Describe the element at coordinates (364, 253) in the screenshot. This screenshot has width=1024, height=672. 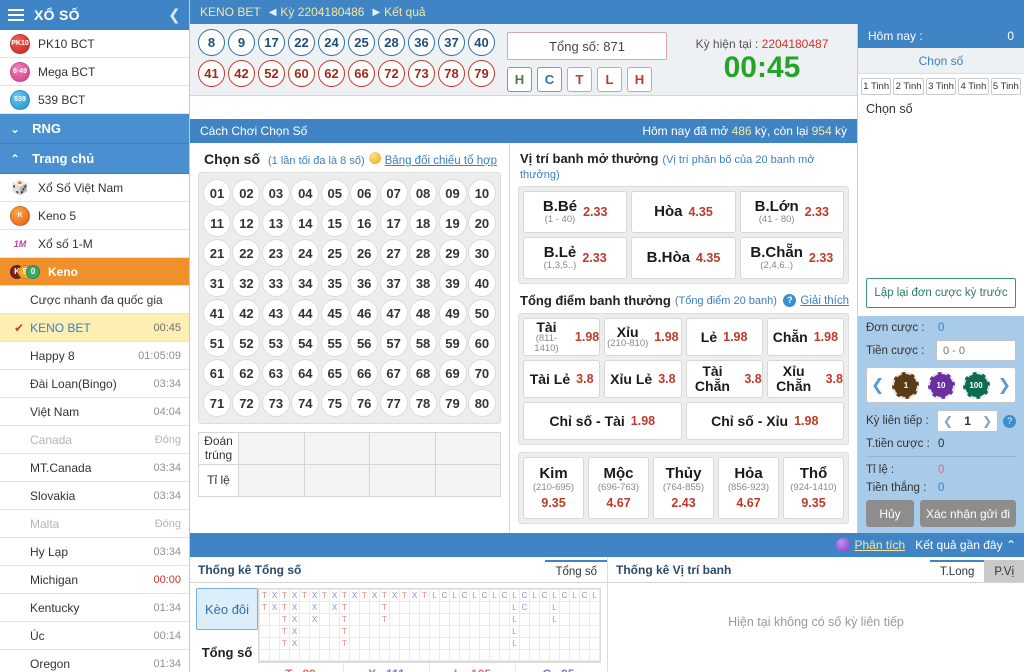
I see `number-cell: 26` at that location.